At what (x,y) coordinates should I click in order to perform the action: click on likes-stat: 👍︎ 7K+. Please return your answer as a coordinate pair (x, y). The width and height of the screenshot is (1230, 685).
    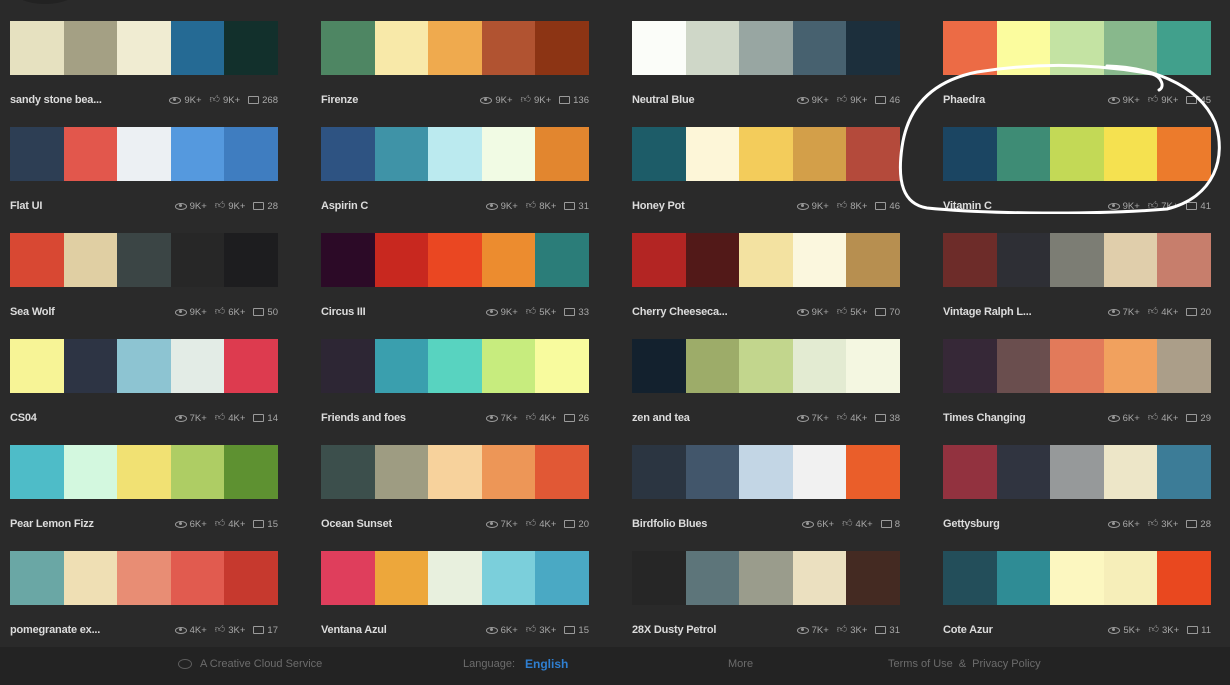
    Looking at the image, I should click on (1163, 206).